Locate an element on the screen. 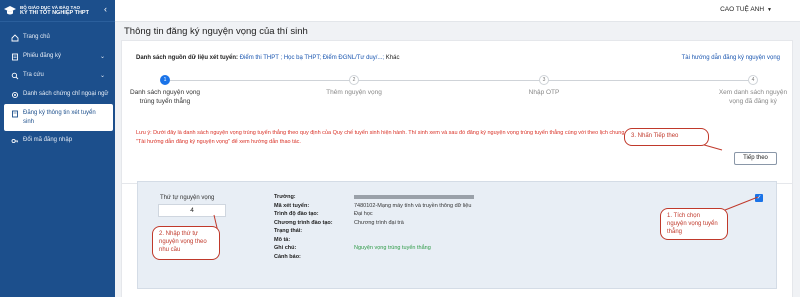 Image resolution: width=800 pixels, height=297 pixels. guide-link: Tài hướng dẫn đăng ký nguyện vọng is located at coordinates (731, 58).